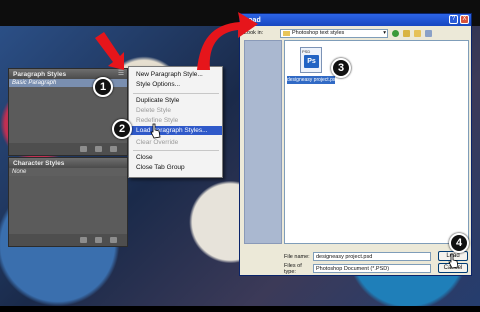 Image resolution: width=480 pixels, height=312 pixels. I want to click on red-arrows-annotation, so click(176, 41).